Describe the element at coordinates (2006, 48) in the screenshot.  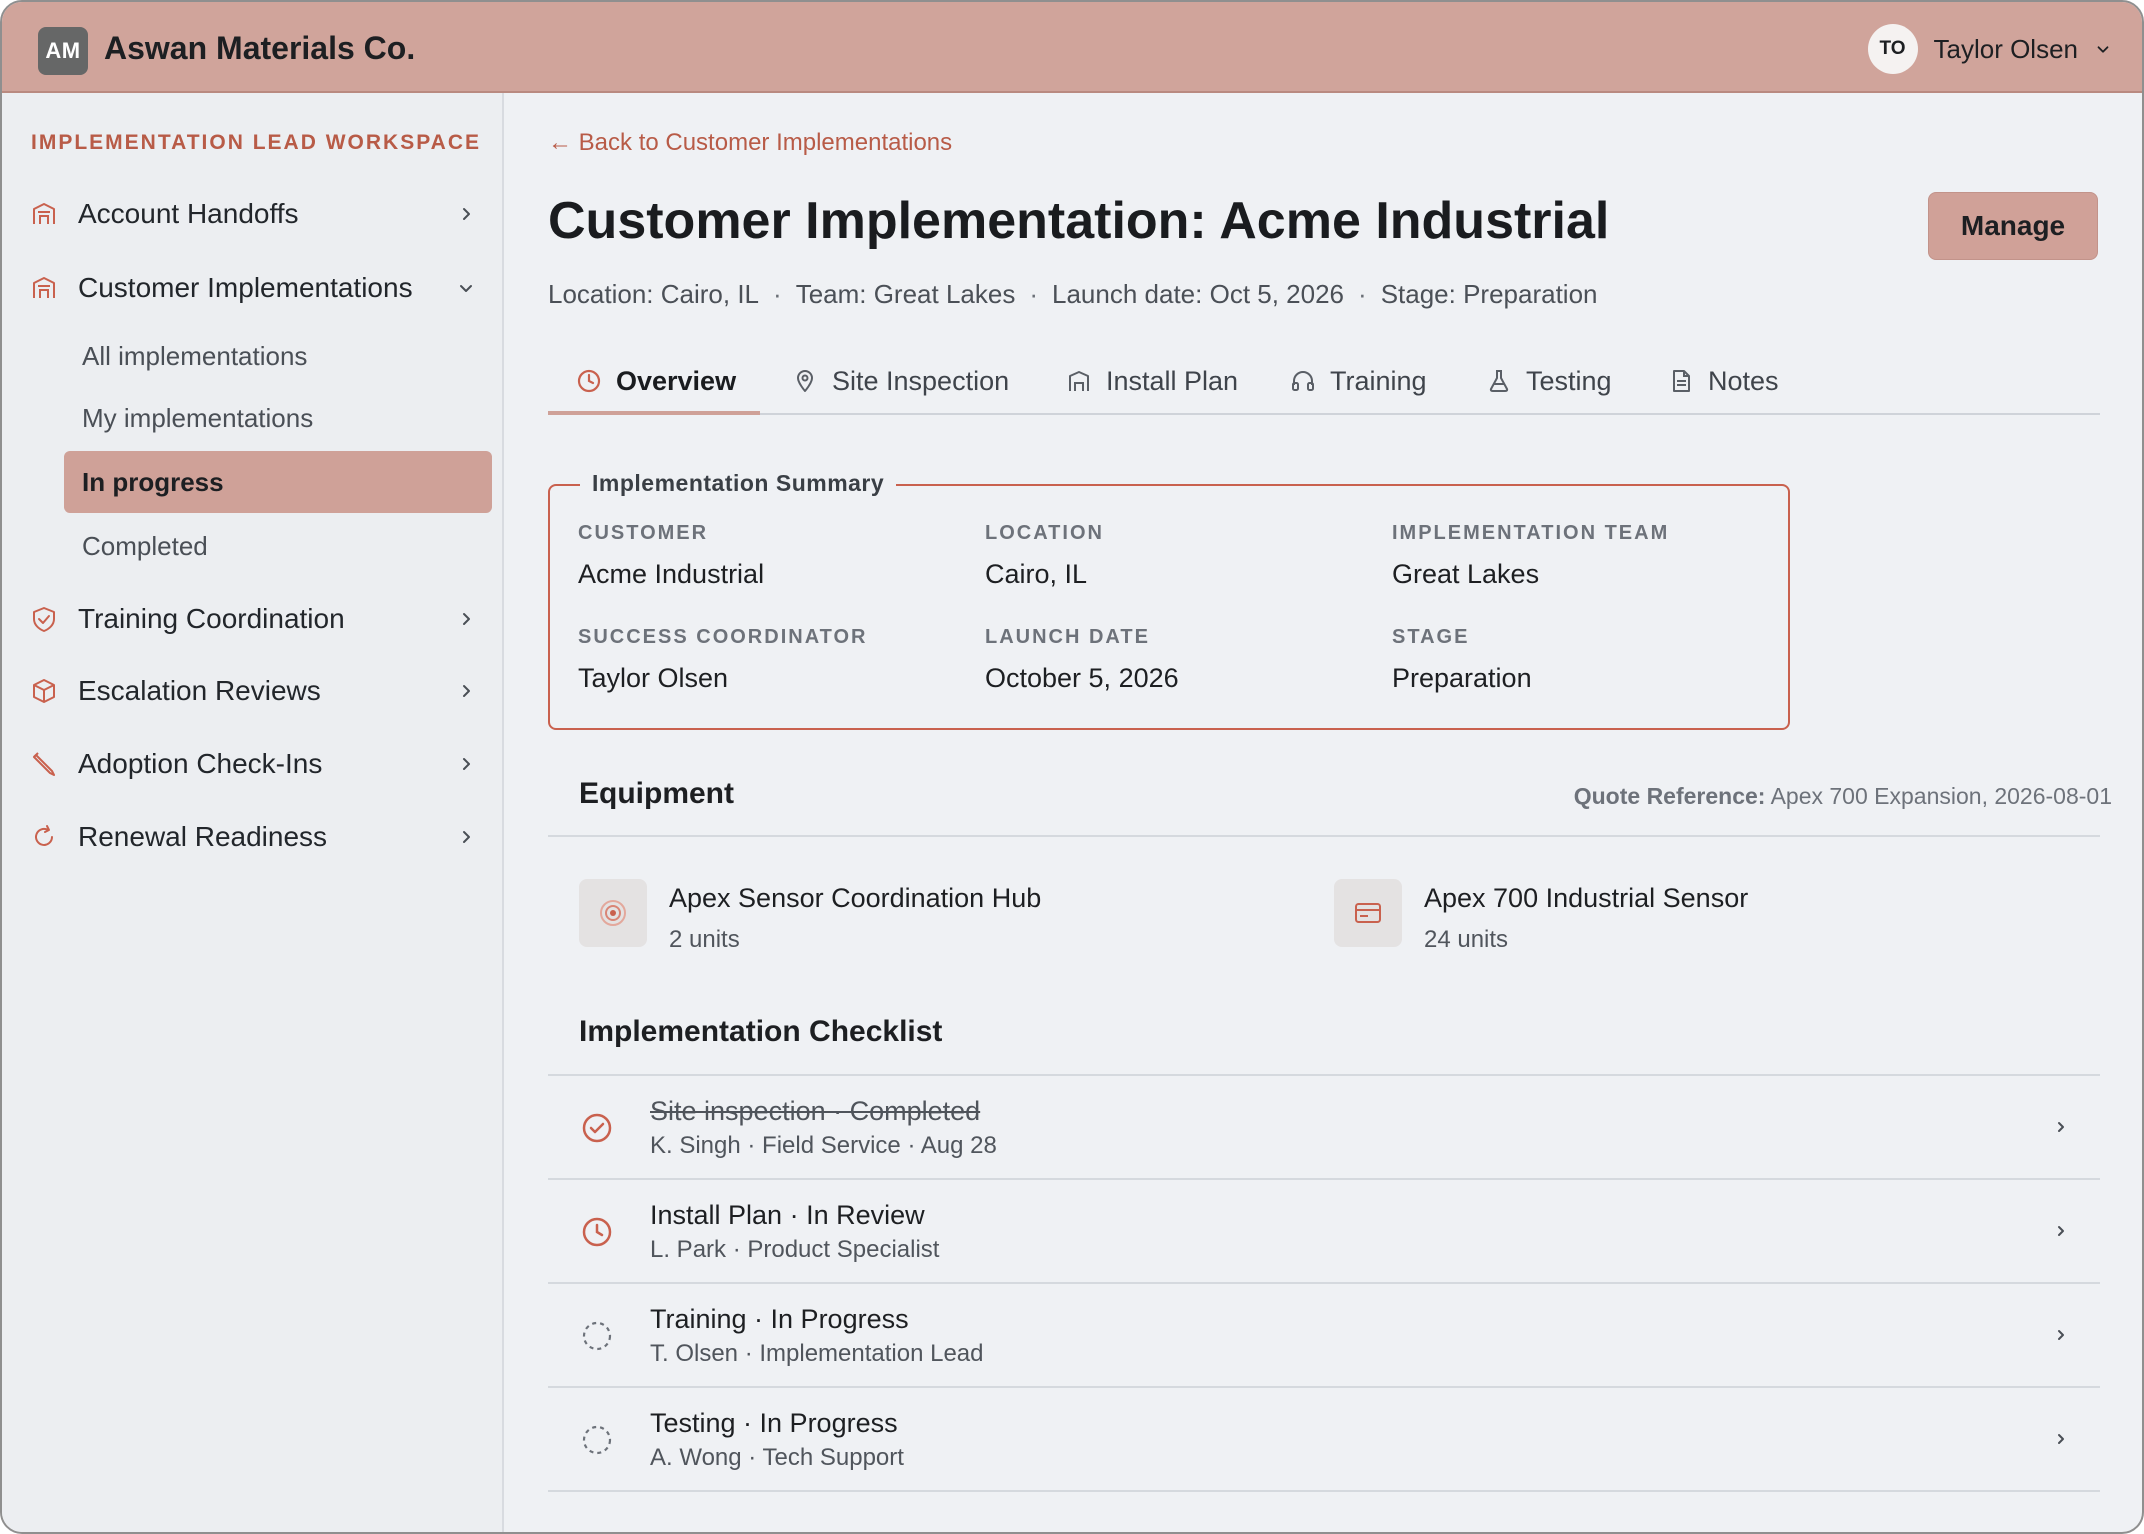
I see `user-name: Taylor Olsen` at that location.